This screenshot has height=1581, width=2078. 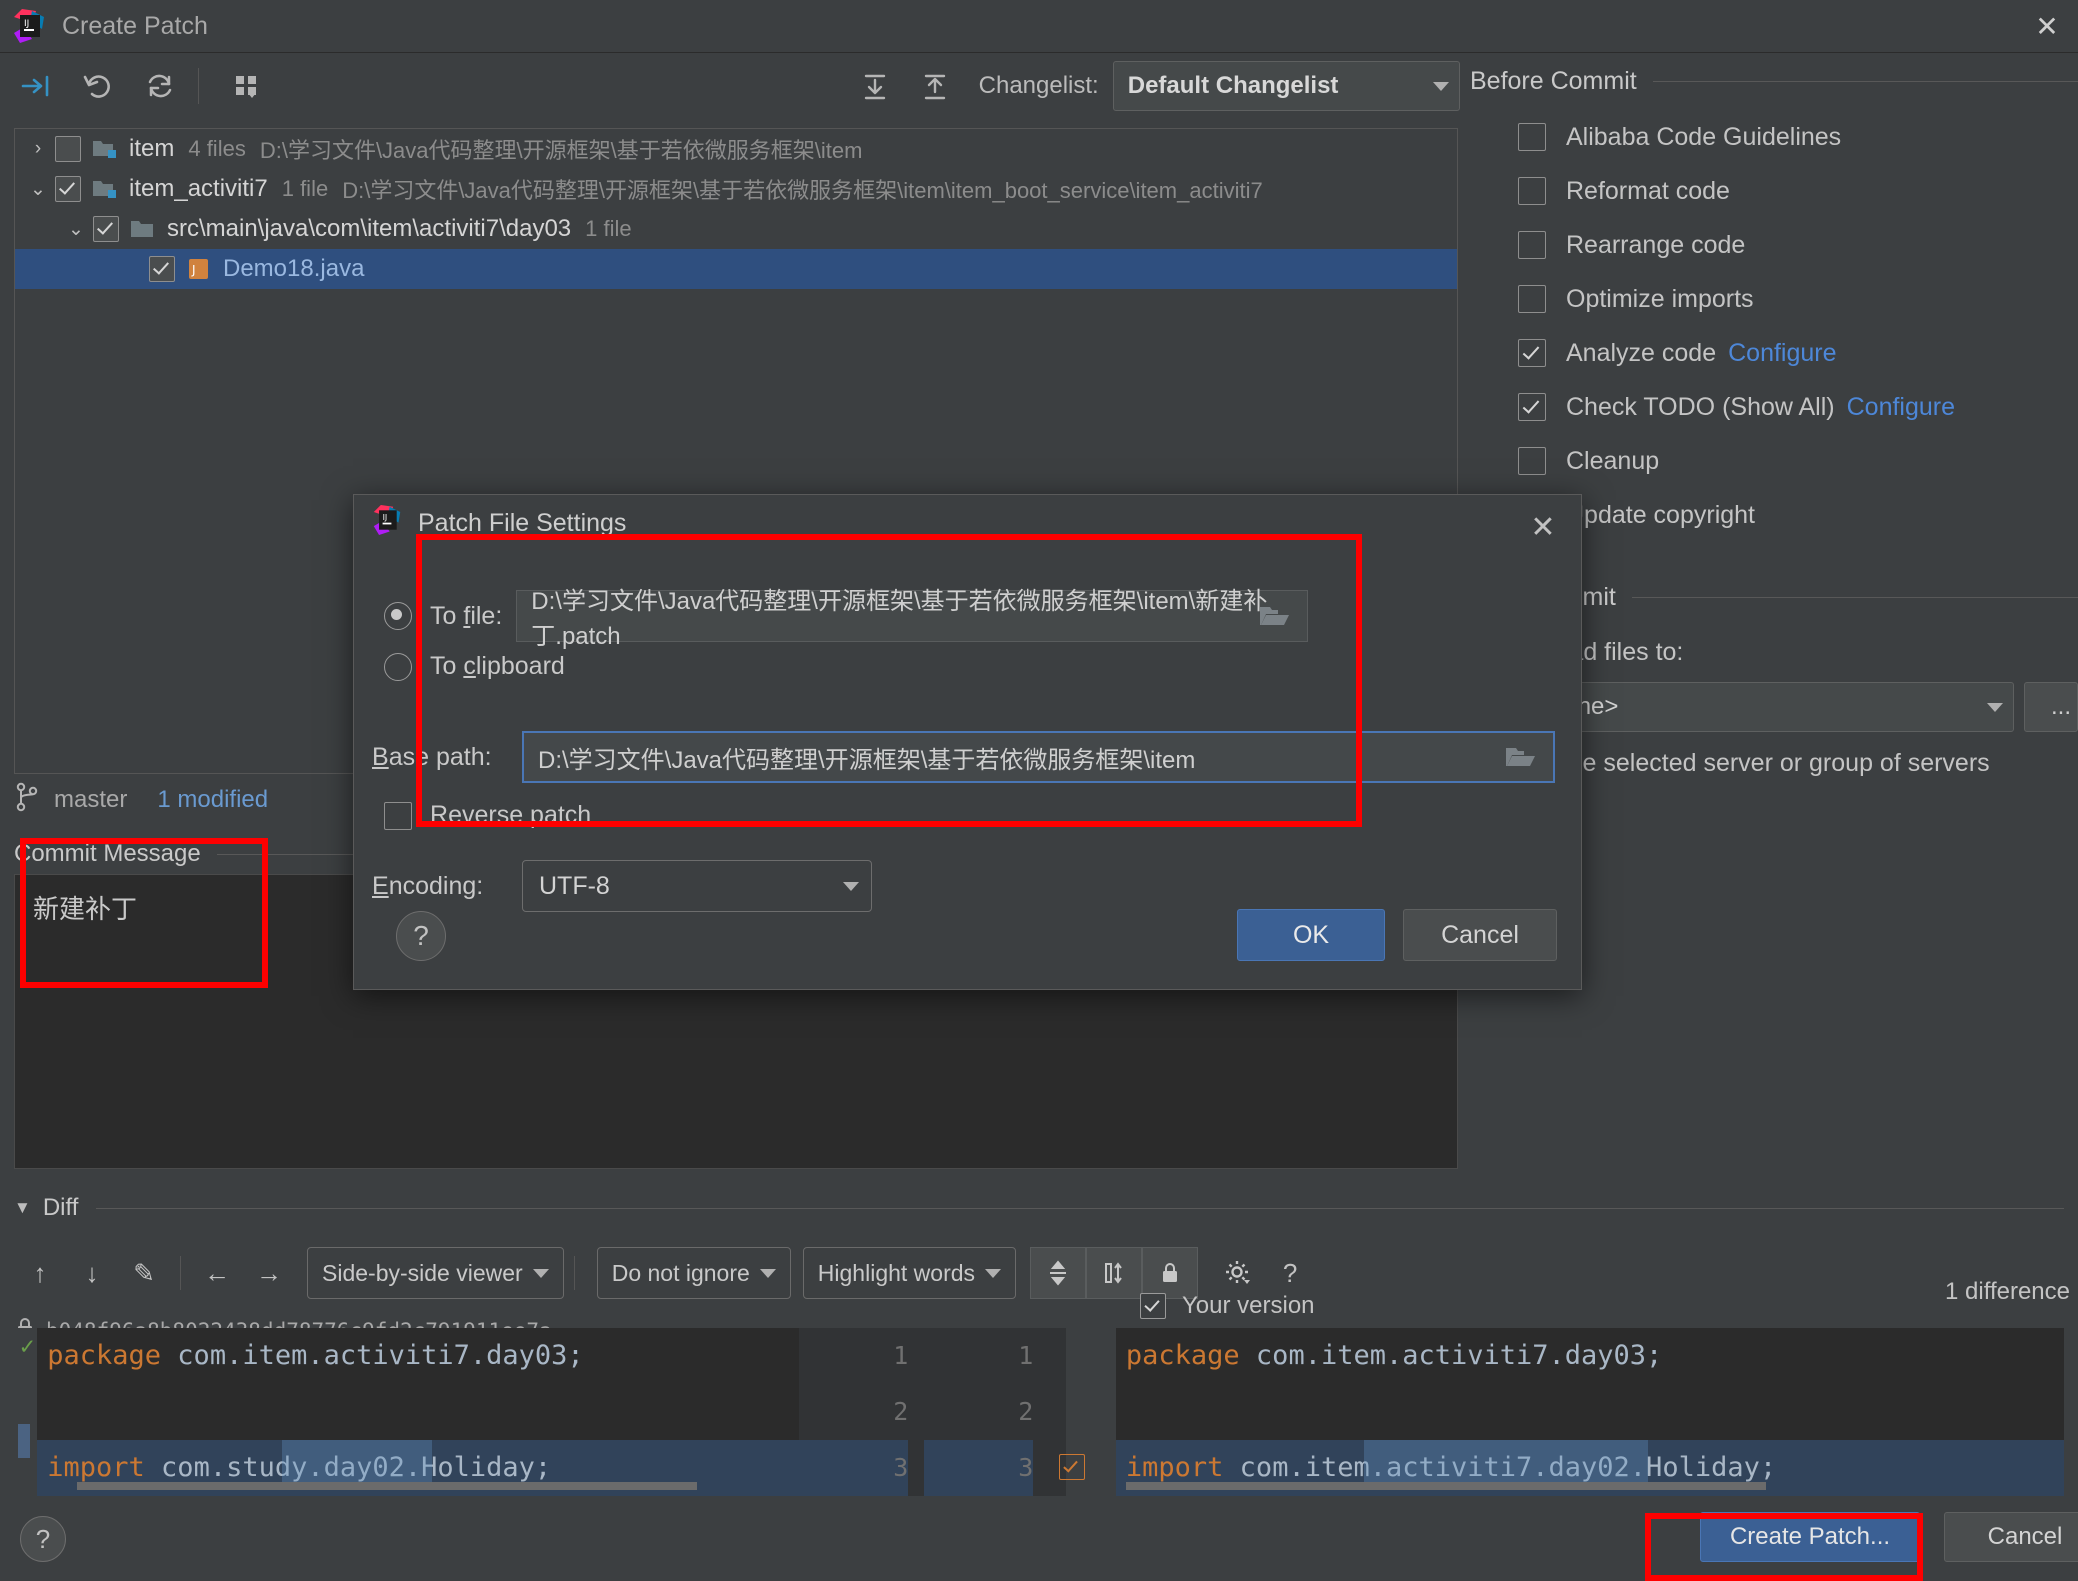 What do you see at coordinates (574, 885) in the screenshot?
I see `encoding-value: UTF-8` at bounding box center [574, 885].